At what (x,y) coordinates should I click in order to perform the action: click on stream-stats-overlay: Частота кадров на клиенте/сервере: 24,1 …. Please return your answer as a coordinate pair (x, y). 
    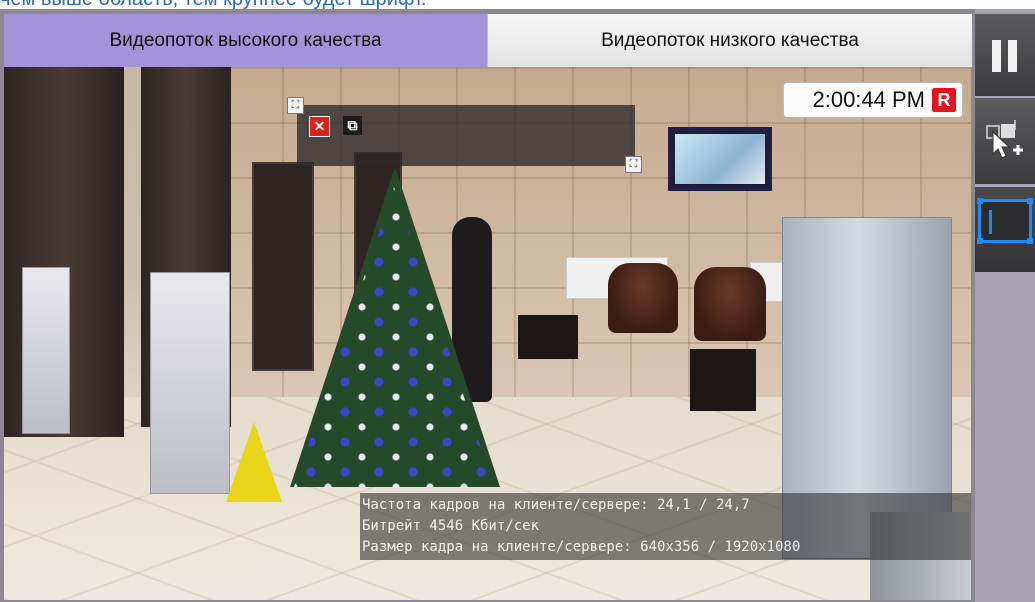
    Looking at the image, I should click on (665, 526).